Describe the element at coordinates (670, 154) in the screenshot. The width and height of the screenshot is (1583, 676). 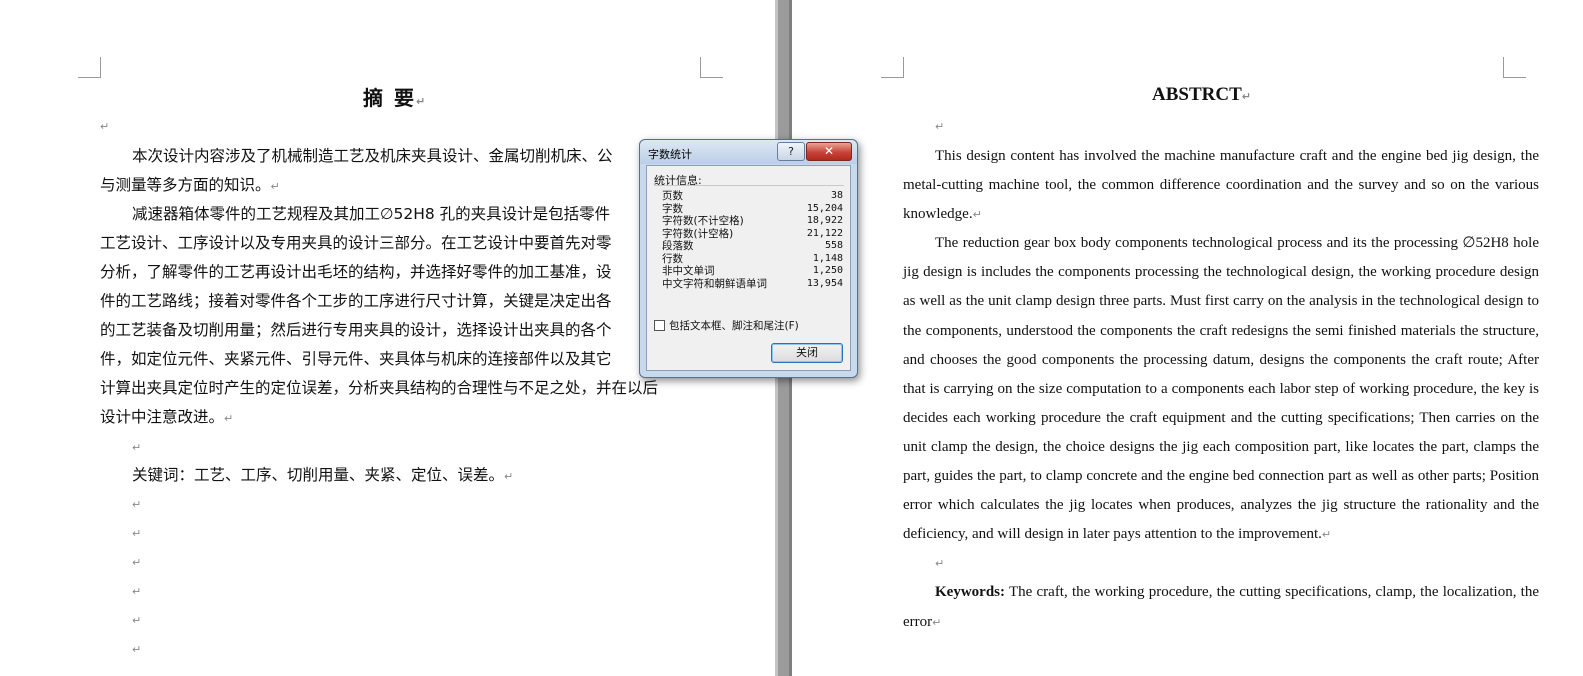
I see `dialog-title: 字数统计` at that location.